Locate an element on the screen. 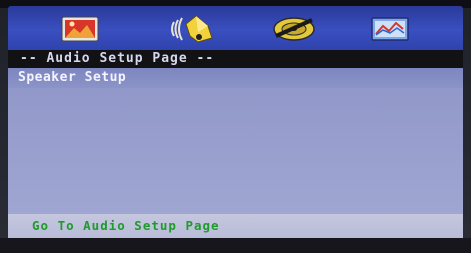  page-title: -- Audio Setup Page -- is located at coordinates (235, 59).